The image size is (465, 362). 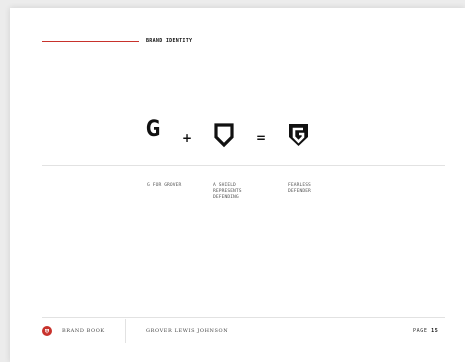 I want to click on grover-logo-icon, so click(x=298, y=135).